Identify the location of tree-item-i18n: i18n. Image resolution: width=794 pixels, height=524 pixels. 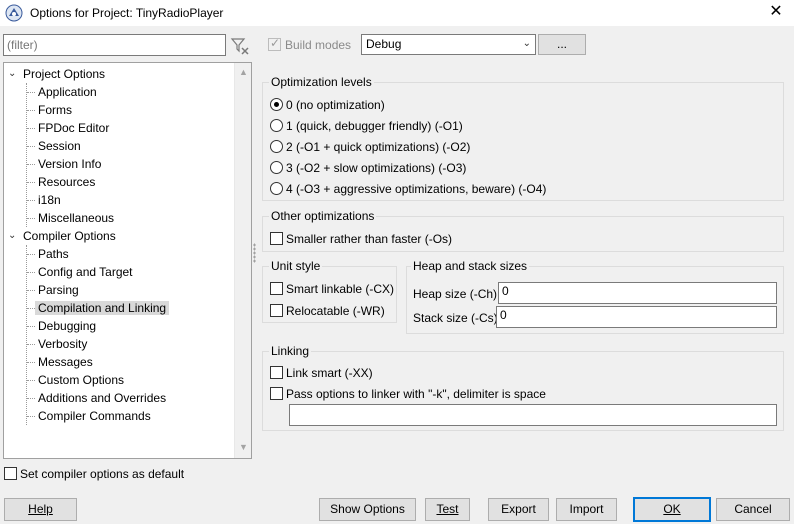
(44, 200).